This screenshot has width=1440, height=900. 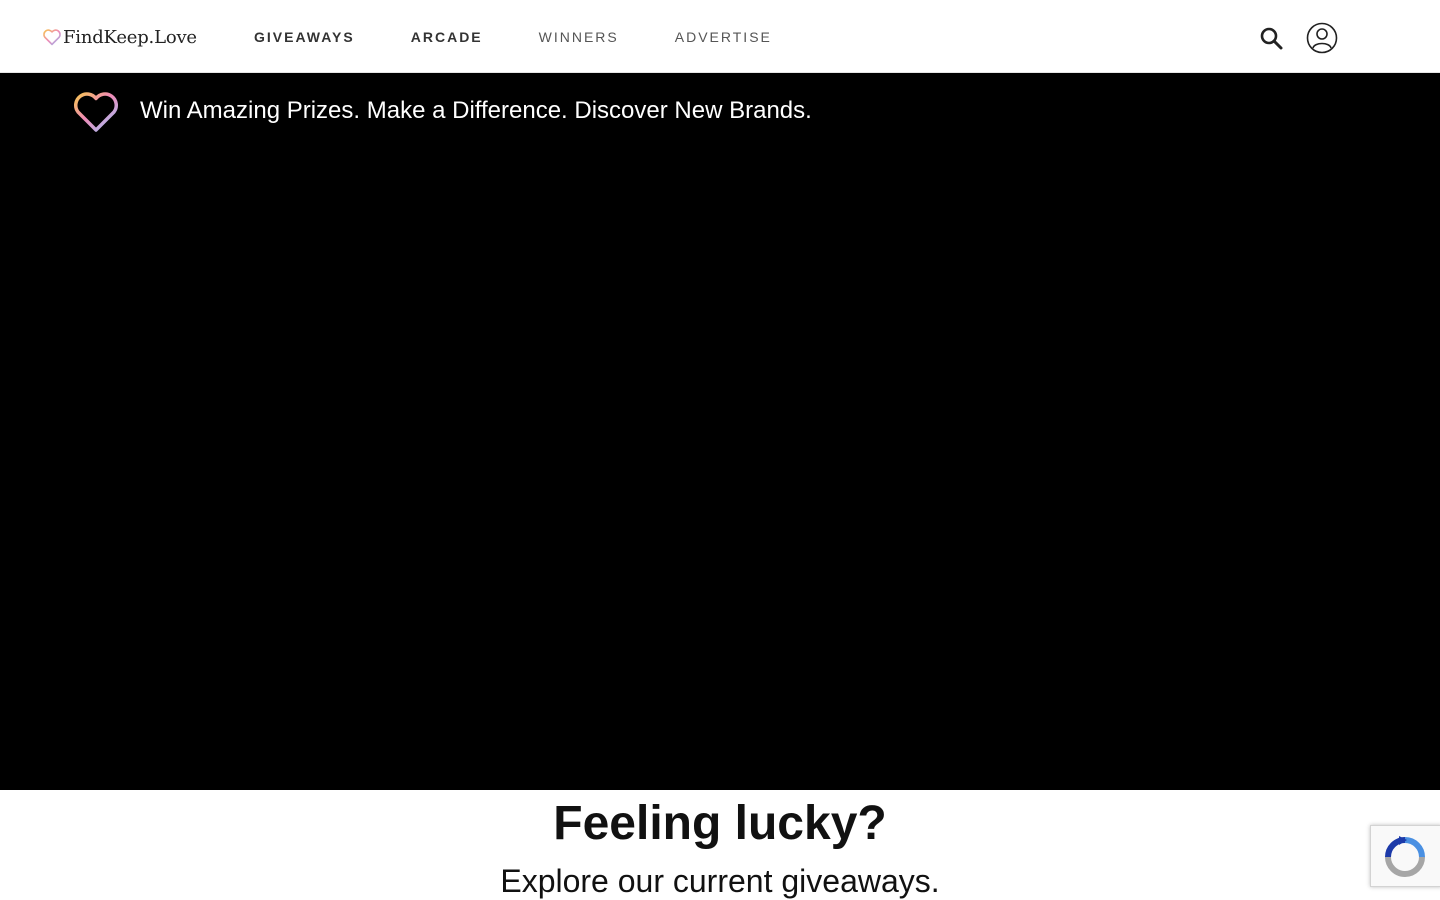 What do you see at coordinates (723, 37) in the screenshot?
I see `nav-advertise: ADVERTISE` at bounding box center [723, 37].